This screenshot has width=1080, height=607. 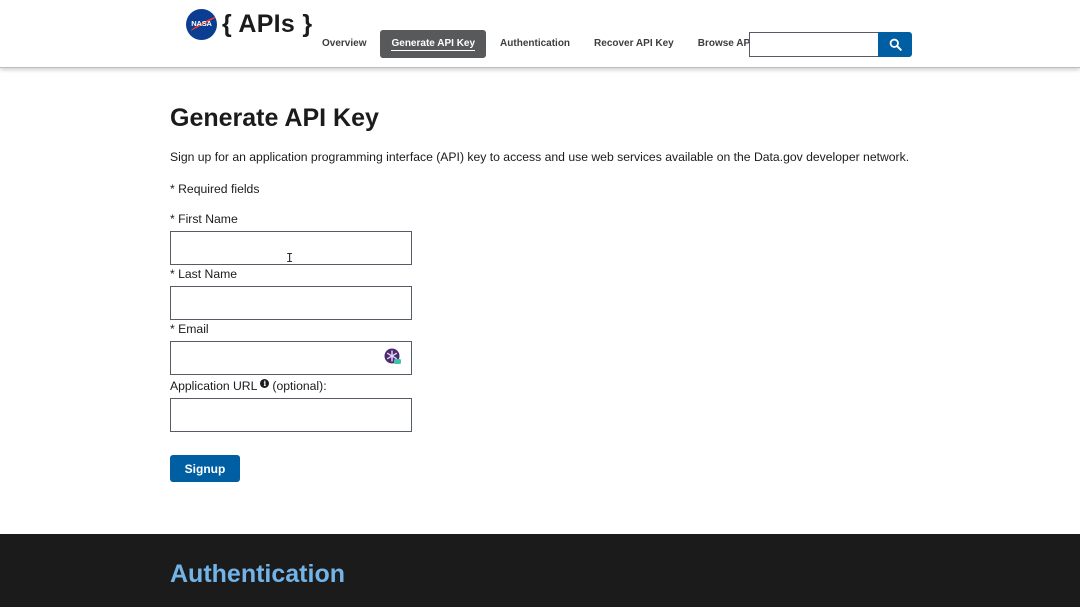 I want to click on nasa-logo-text: NASA, so click(x=201, y=23).